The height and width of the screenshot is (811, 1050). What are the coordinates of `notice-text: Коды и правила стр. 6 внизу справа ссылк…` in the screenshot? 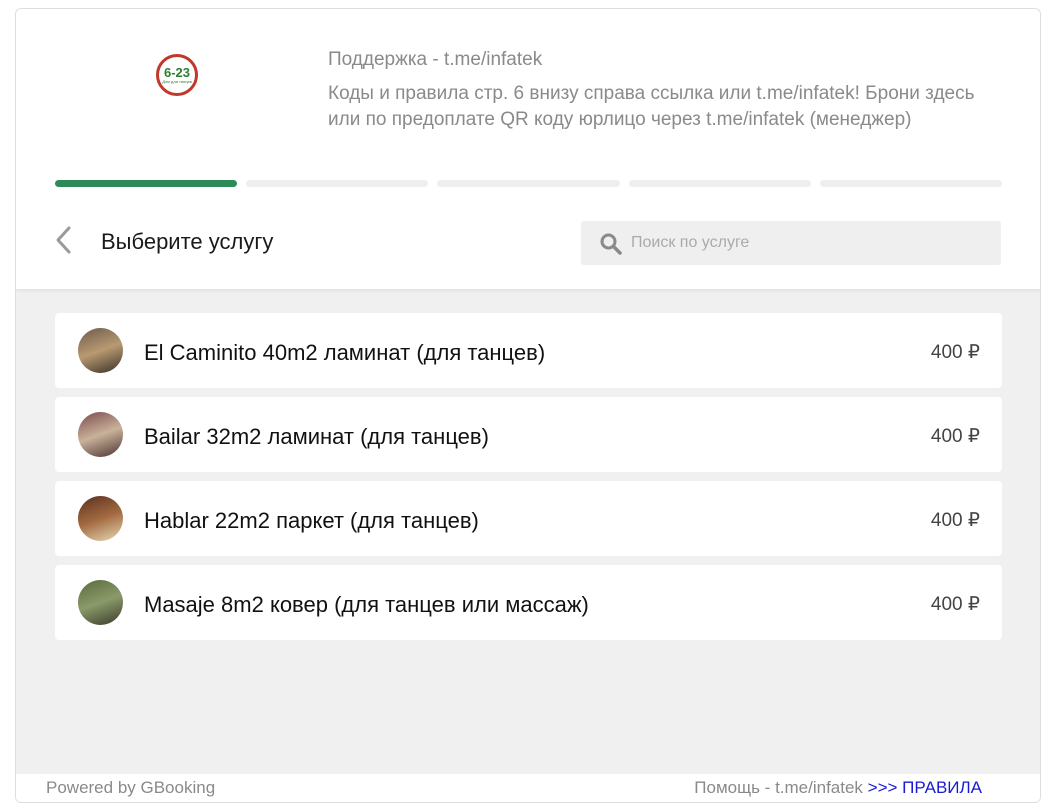 It's located at (651, 106).